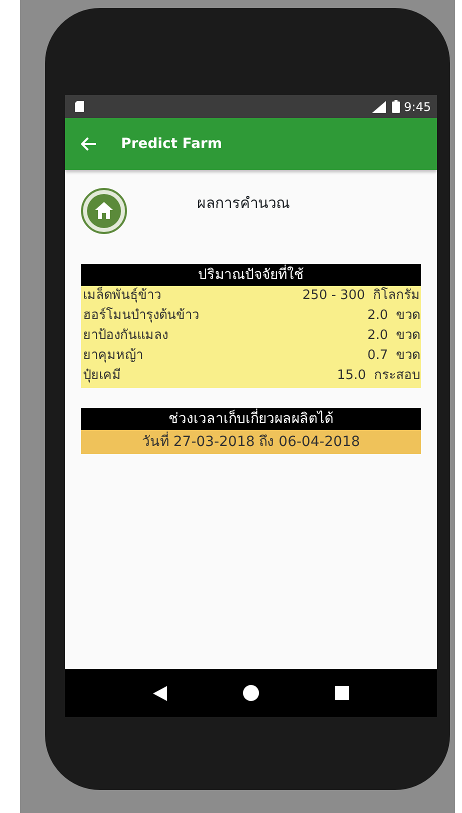 This screenshot has width=462, height=813. Describe the element at coordinates (113, 356) in the screenshot. I see `row-label: ยาคุมหญ้า` at that location.